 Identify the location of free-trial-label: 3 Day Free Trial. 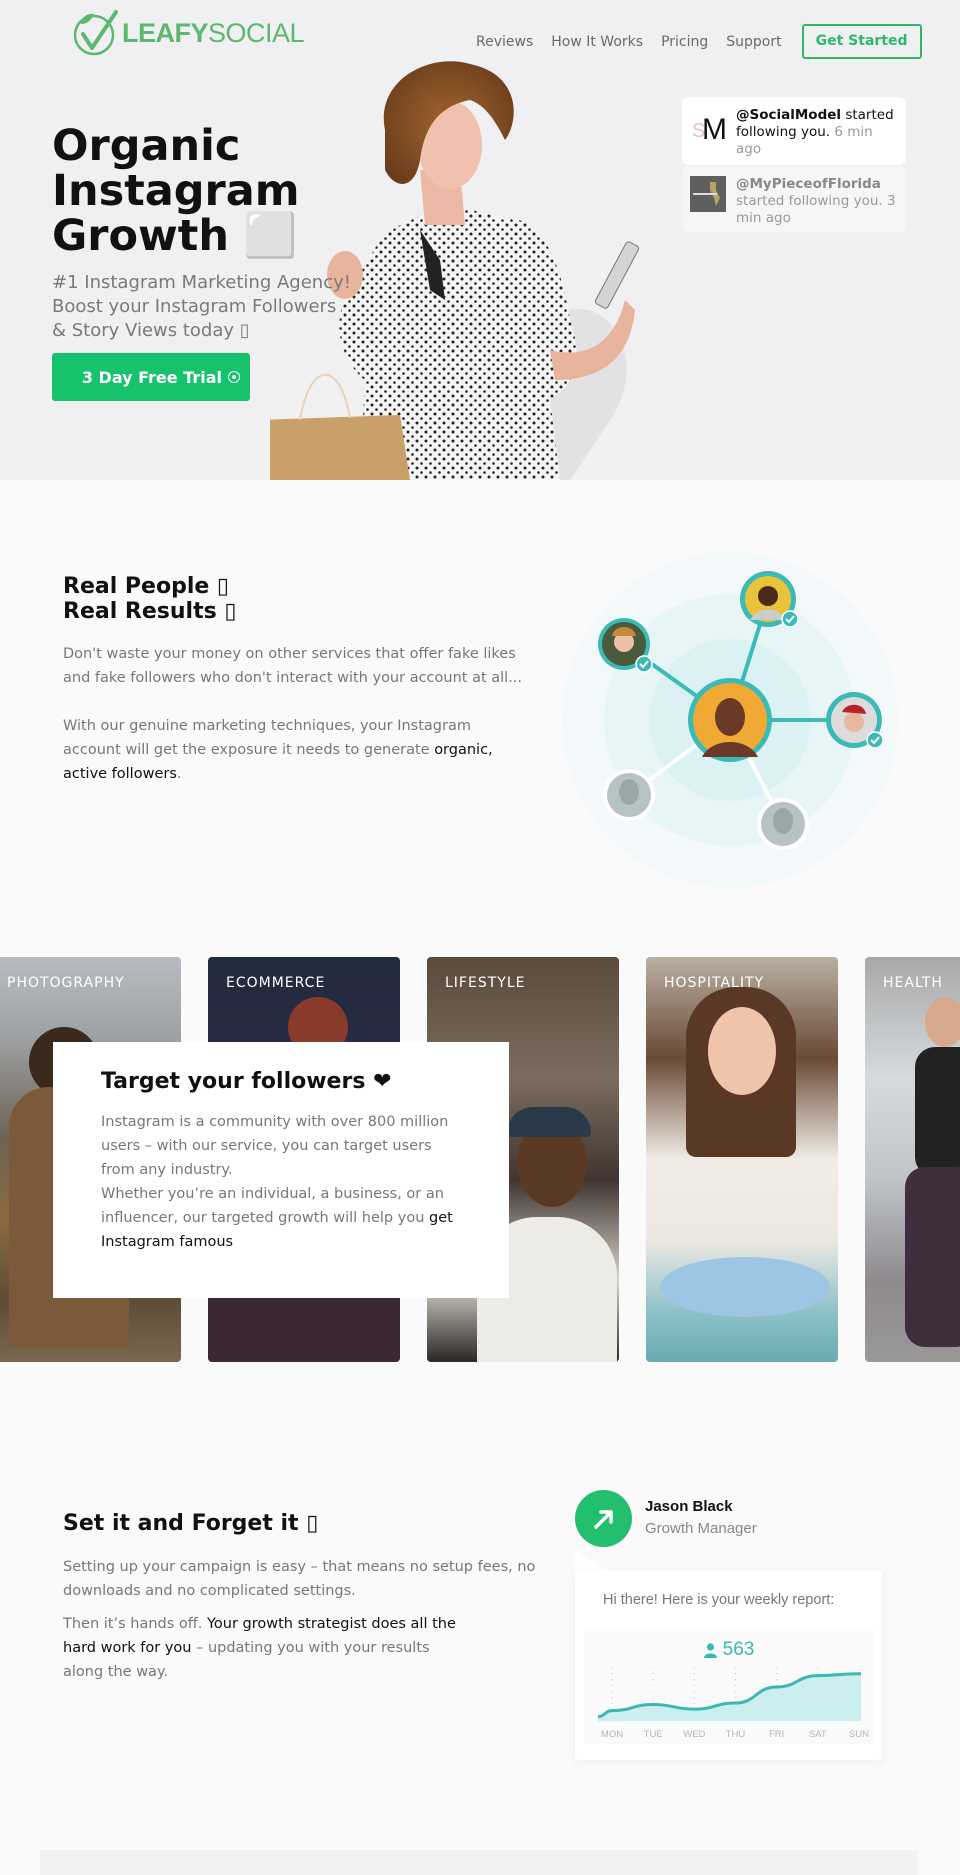
(151, 377).